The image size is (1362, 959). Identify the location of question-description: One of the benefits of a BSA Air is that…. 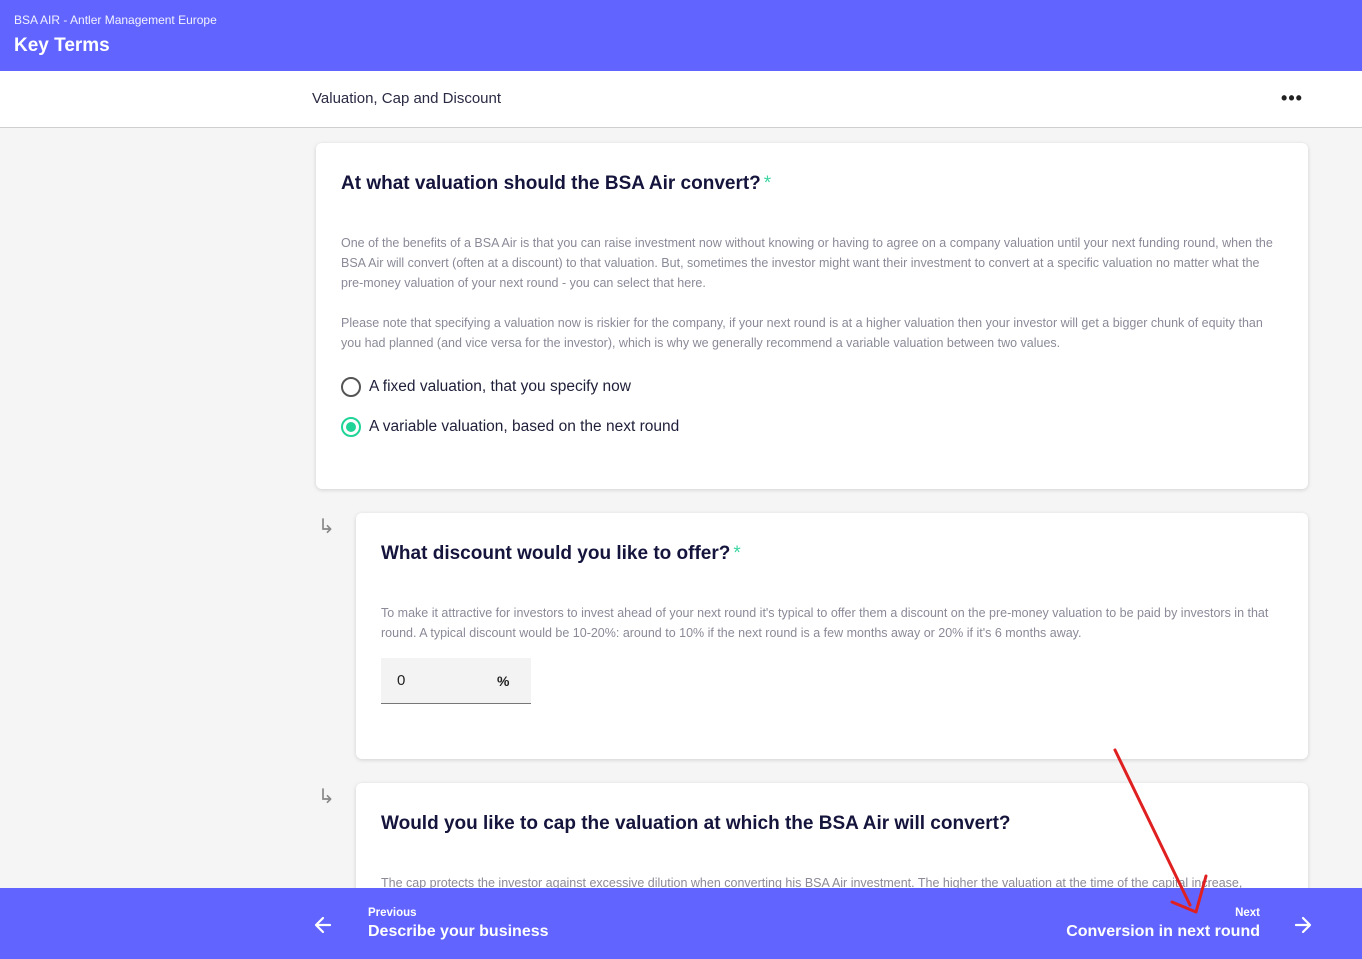
(807, 263).